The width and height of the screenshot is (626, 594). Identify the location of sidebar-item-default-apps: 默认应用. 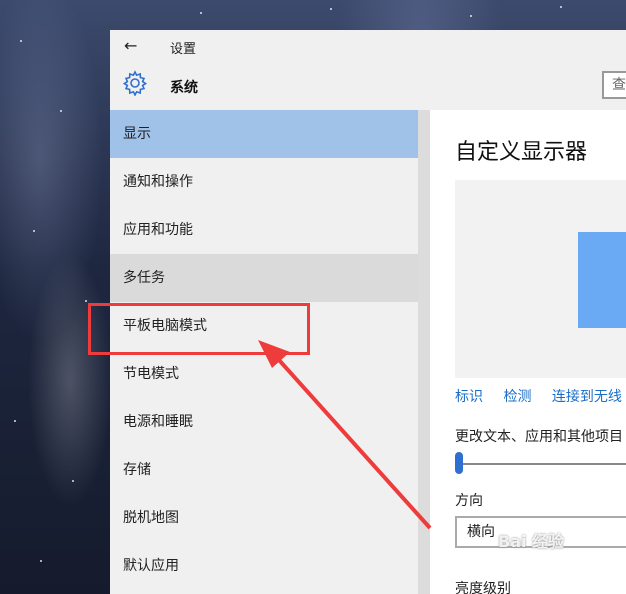
(264, 566).